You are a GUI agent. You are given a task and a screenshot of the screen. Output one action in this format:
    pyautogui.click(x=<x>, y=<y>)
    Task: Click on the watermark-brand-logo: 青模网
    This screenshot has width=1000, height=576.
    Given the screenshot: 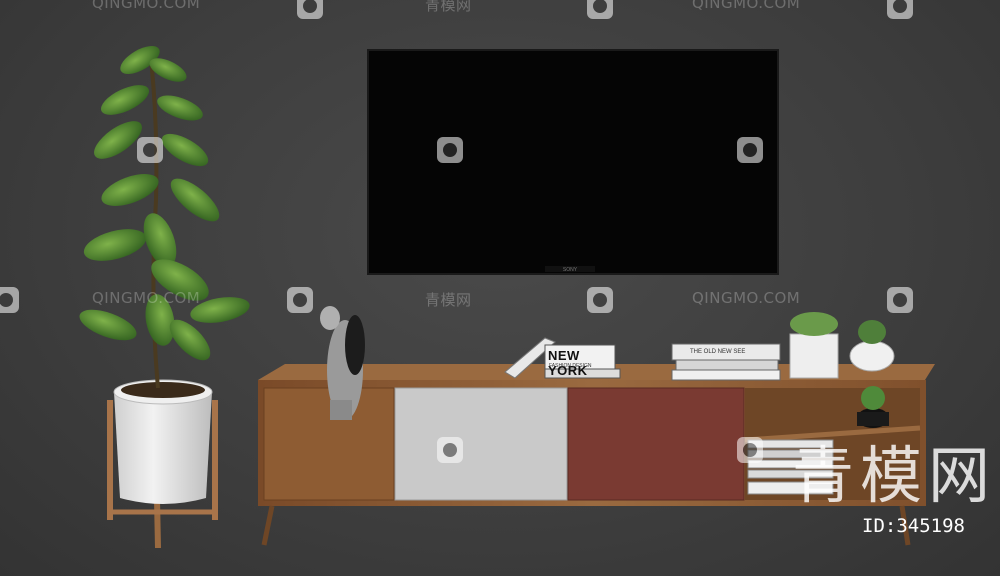 What is the action you would take?
    pyautogui.click(x=894, y=475)
    